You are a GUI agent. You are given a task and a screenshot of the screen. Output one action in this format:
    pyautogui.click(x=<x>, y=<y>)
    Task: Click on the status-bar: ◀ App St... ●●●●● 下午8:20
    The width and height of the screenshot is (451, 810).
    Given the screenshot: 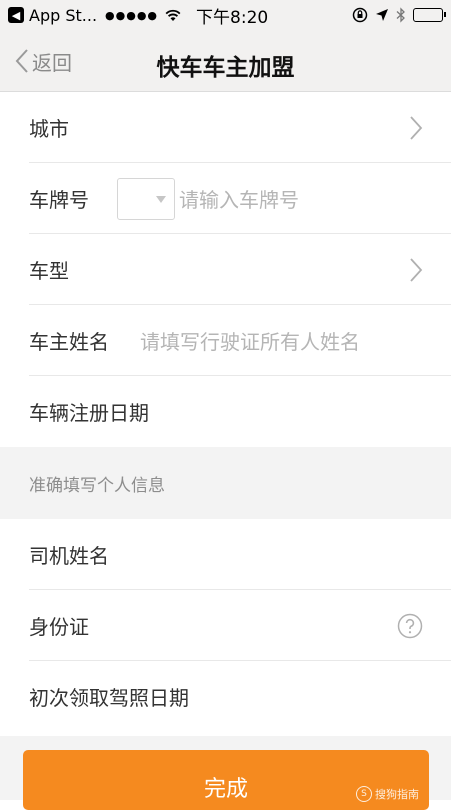 What is the action you would take?
    pyautogui.click(x=225, y=15)
    